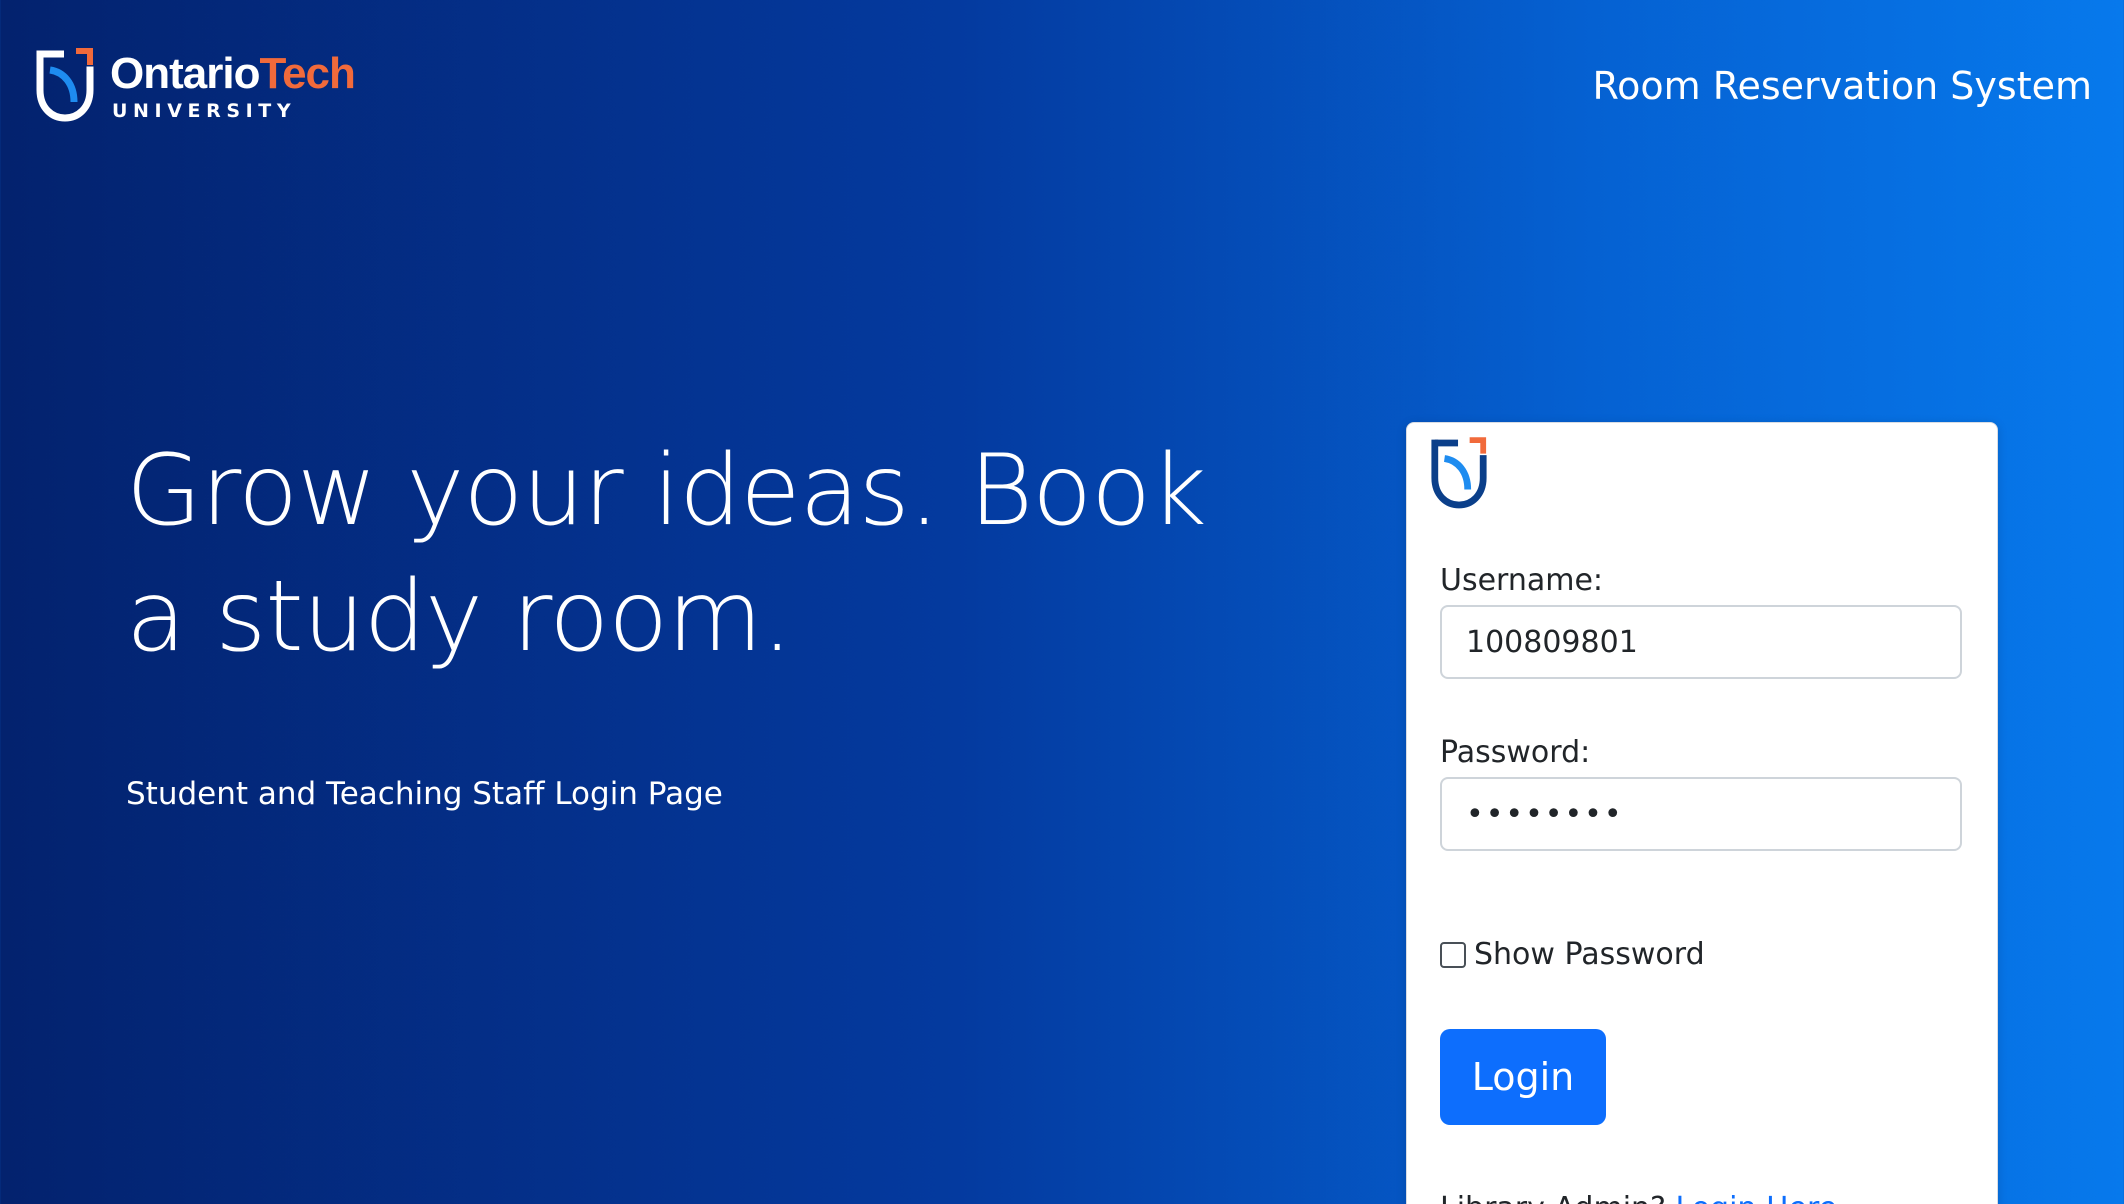 The height and width of the screenshot is (1204, 2124). What do you see at coordinates (1757, 1197) in the screenshot?
I see `admin-login-link: Login Here` at bounding box center [1757, 1197].